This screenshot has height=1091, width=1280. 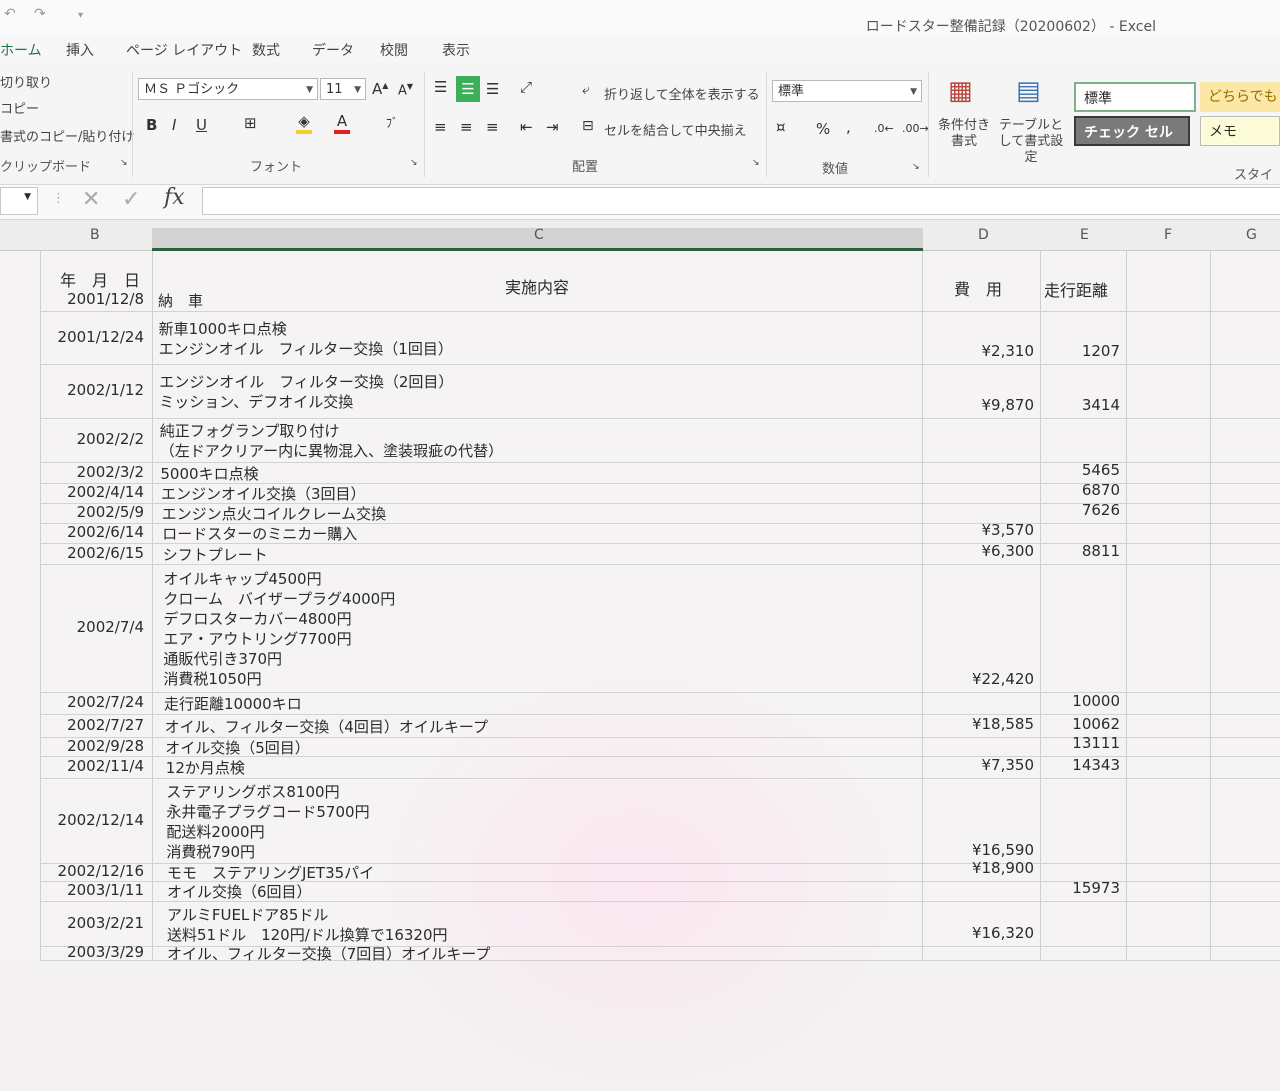 I want to click on tab-page-layout: ページ レイアウト, so click(x=184, y=50).